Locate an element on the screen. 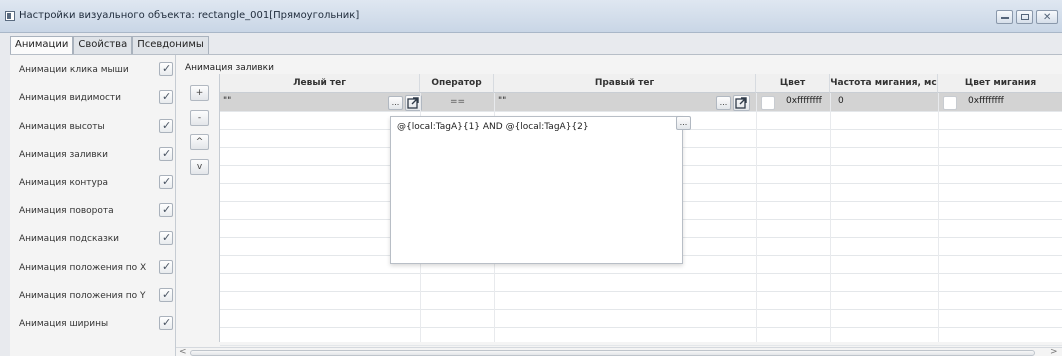  animation-item-position-x: Анимация положения по X is located at coordinates (96, 268).